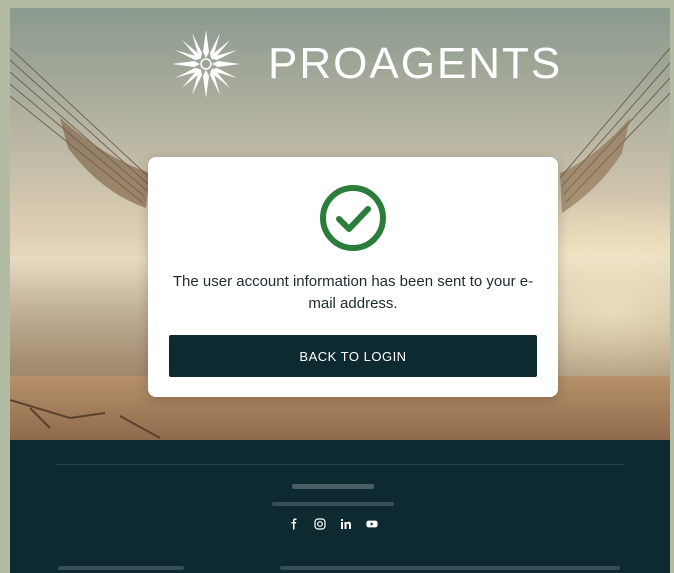 Image resolution: width=674 pixels, height=573 pixels. Describe the element at coordinates (353, 356) in the screenshot. I see `back-to-login-button: BACK TO LOGIN` at that location.